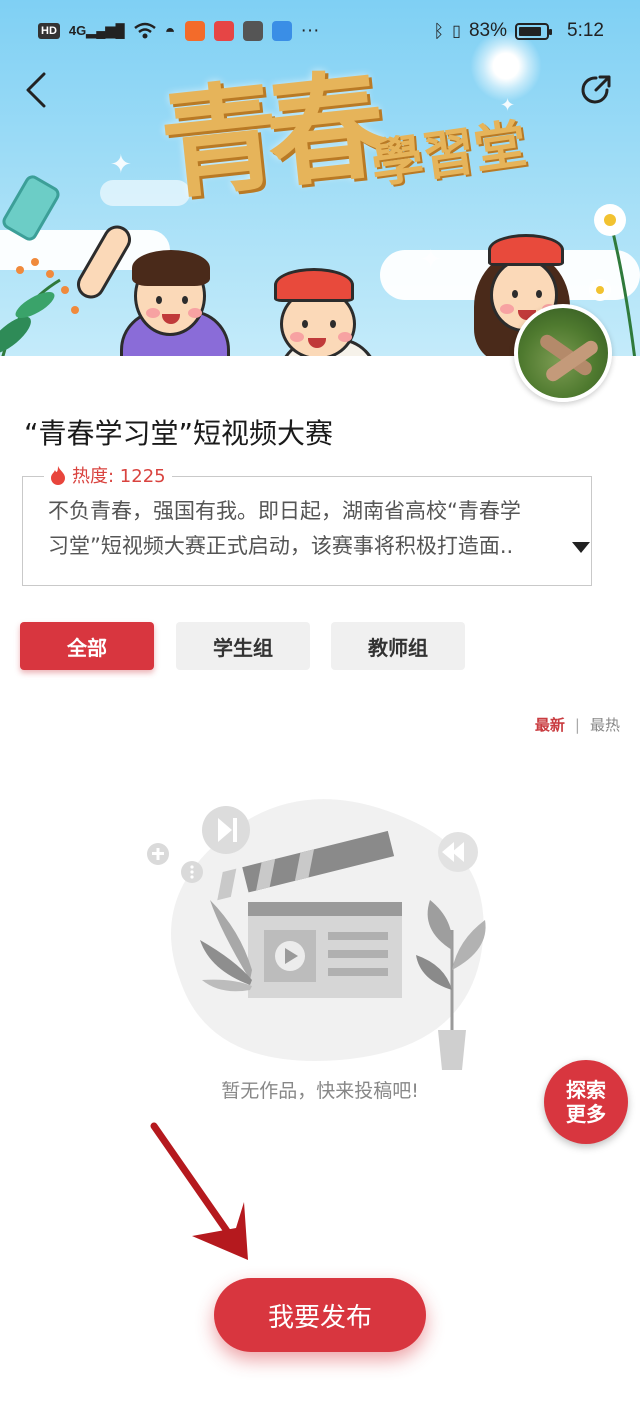  Describe the element at coordinates (144, 30) in the screenshot. I see `wifi-icon` at that location.